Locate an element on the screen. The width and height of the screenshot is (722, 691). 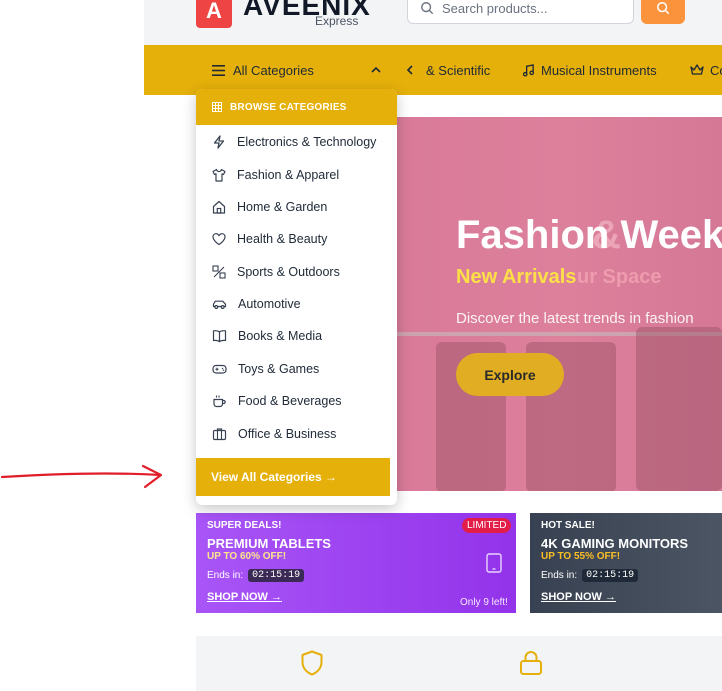
nav-link-label: Musical Instruments is located at coordinates (599, 70).